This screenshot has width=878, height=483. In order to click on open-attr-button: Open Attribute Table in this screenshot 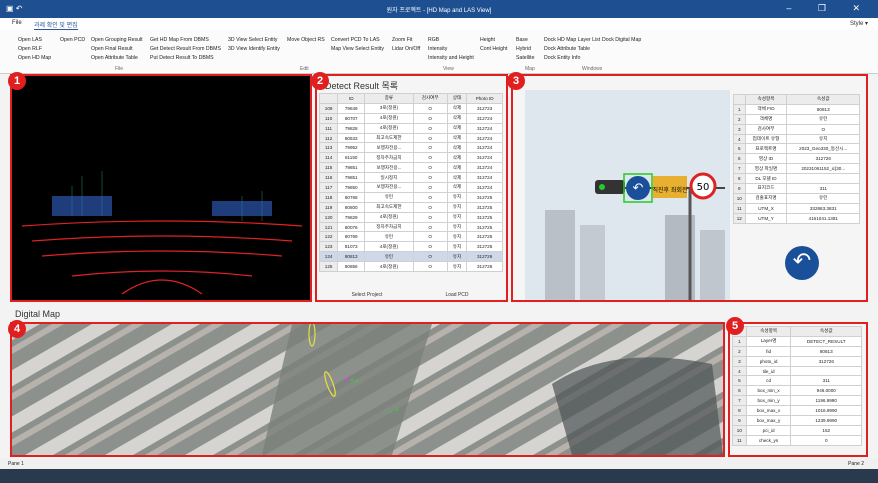, I will do `click(114, 58)`.